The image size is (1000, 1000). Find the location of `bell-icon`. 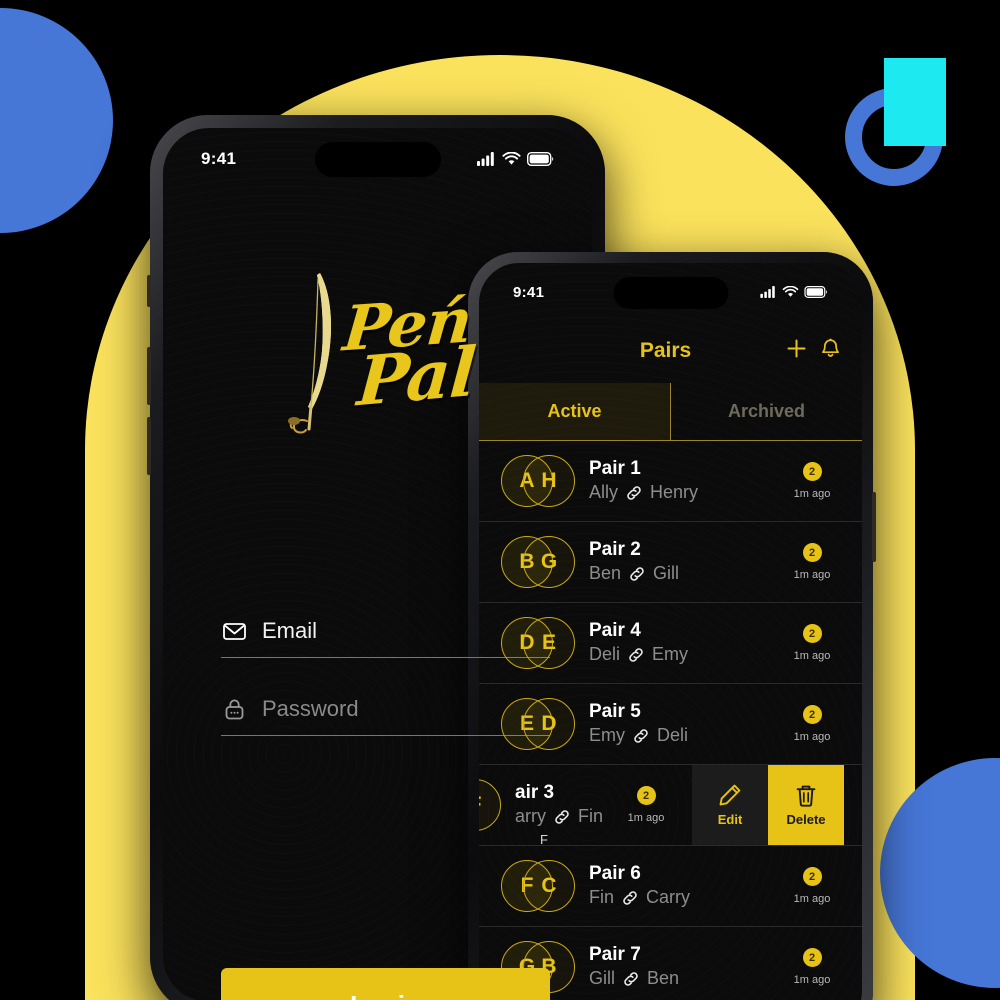

bell-icon is located at coordinates (830, 351).